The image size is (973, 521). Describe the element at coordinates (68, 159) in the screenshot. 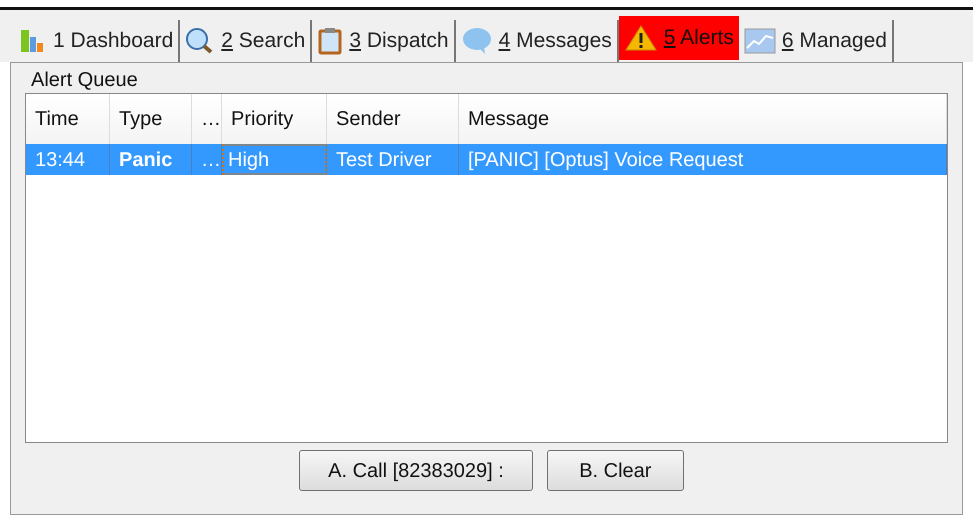

I see `table-cell: 13:44` at that location.